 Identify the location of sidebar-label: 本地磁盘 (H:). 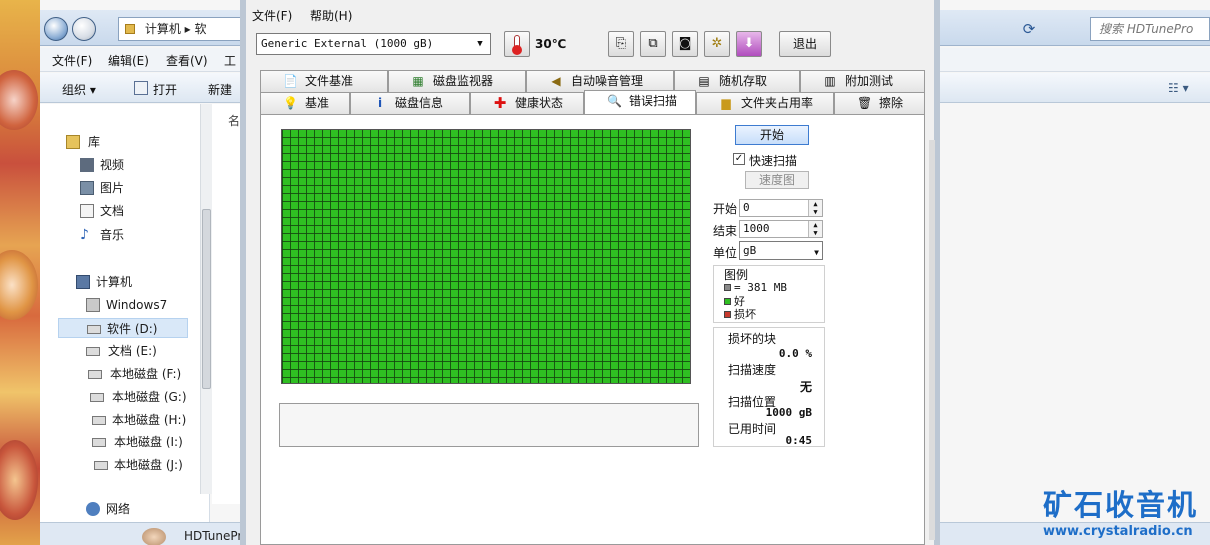
(149, 420).